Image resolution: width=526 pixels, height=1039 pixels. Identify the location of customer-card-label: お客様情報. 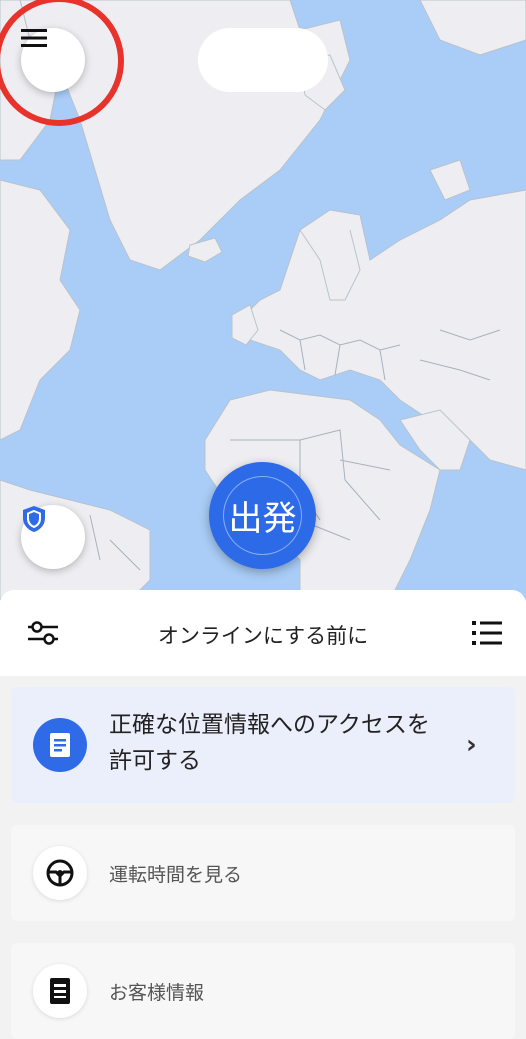
(157, 993).